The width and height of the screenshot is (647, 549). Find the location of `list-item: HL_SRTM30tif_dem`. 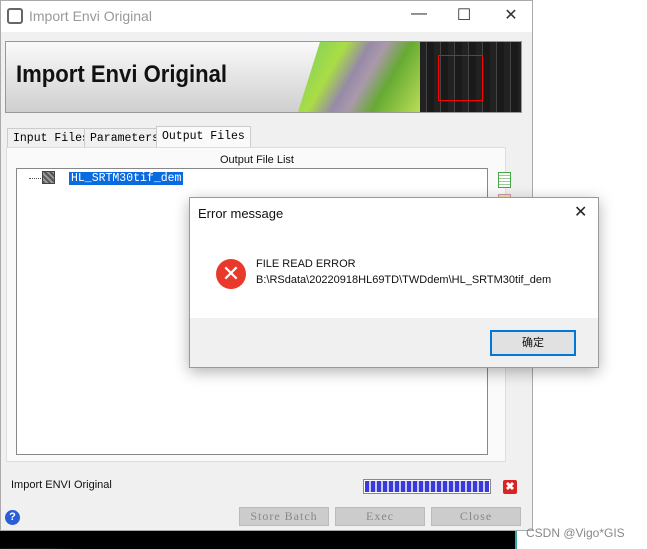

list-item: HL_SRTM30tif_dem is located at coordinates (126, 178).